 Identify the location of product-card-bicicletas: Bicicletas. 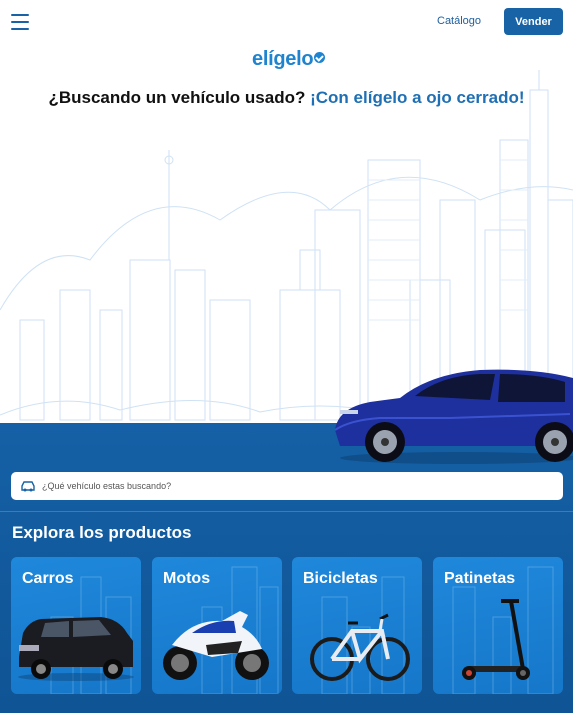
(357, 625).